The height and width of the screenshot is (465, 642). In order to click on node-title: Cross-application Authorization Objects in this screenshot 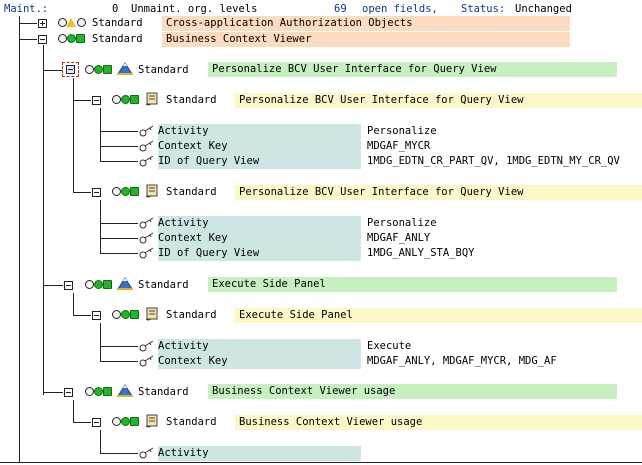, I will do `click(289, 23)`.